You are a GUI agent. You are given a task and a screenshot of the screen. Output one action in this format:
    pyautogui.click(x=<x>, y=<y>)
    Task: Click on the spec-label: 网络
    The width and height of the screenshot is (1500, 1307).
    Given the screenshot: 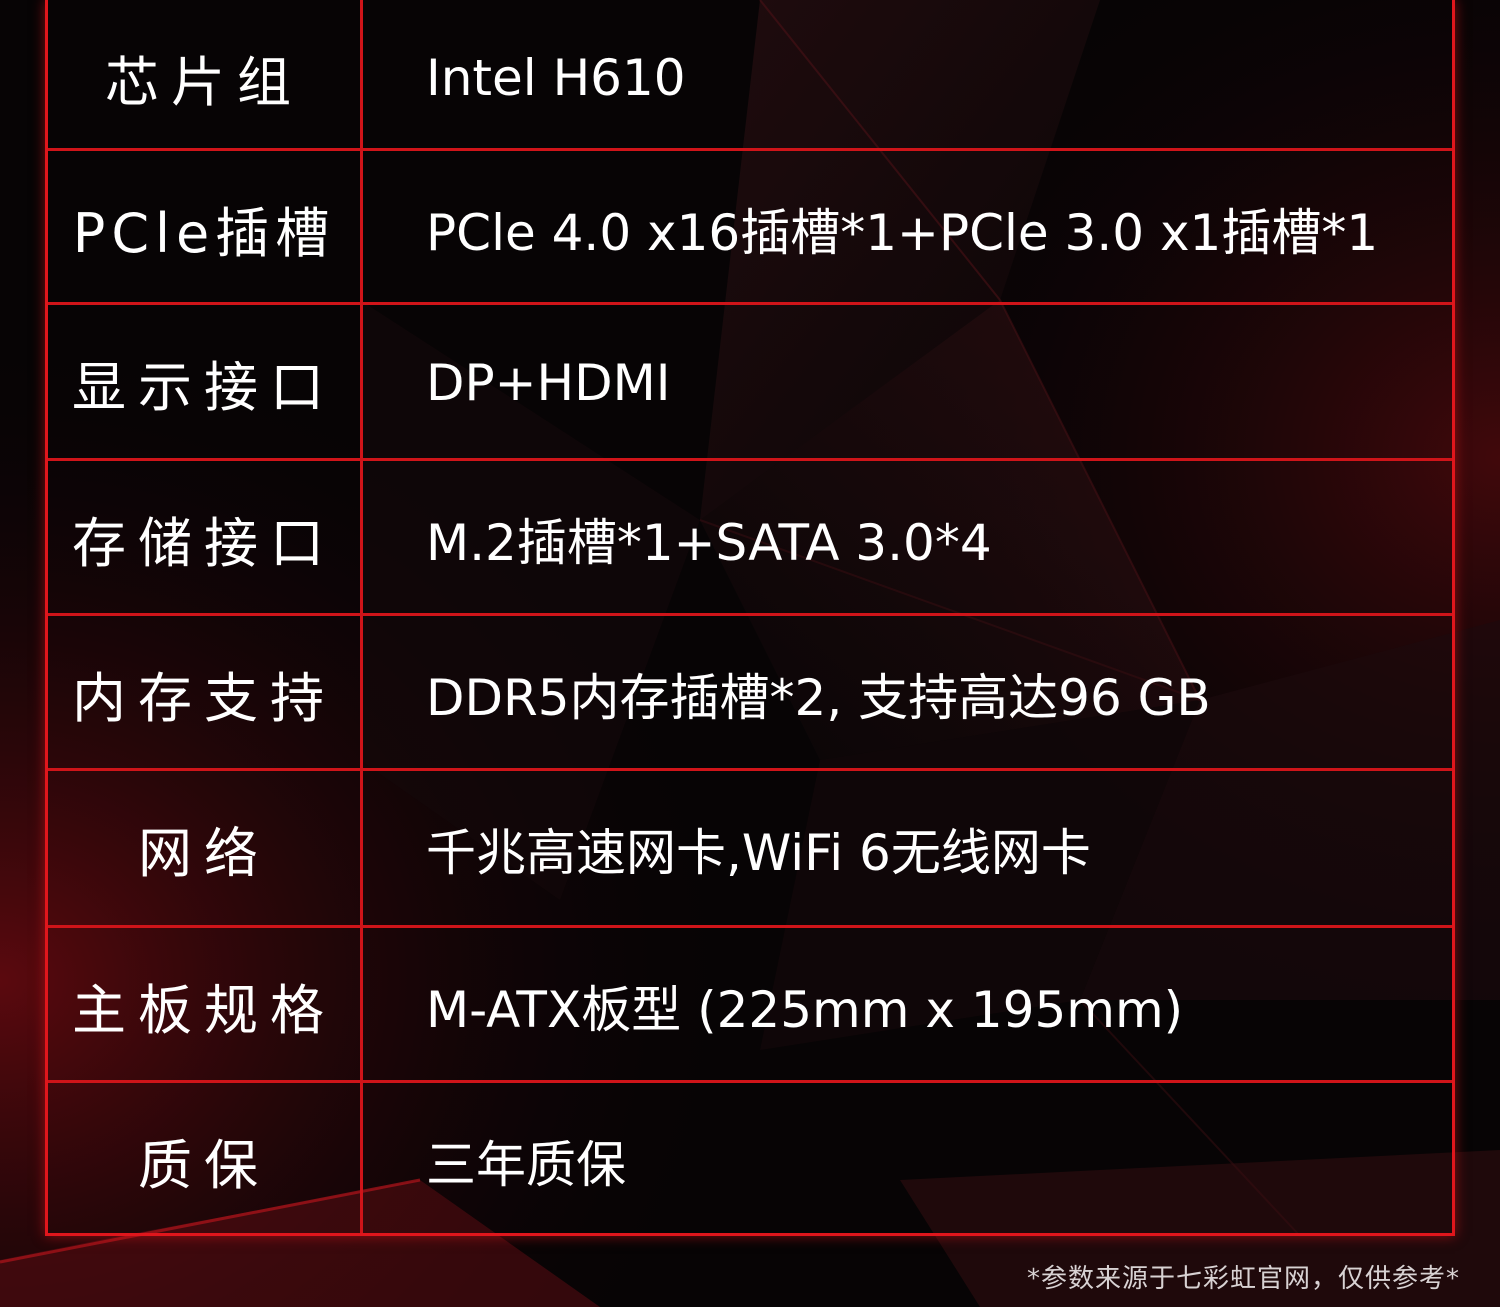 What is the action you would take?
    pyautogui.click(x=204, y=853)
    